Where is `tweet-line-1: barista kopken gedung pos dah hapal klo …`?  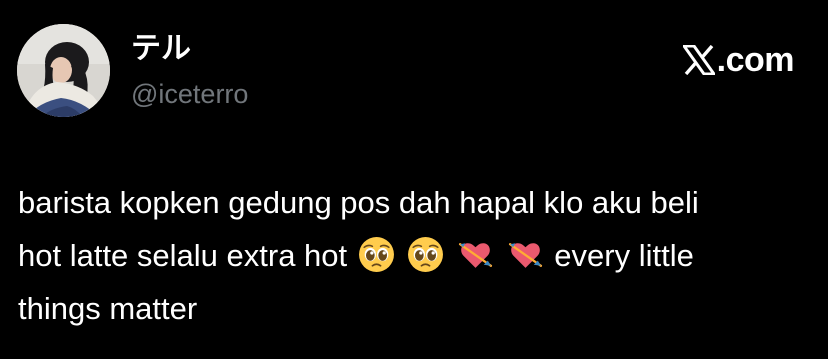 tweet-line-1: barista kopken gedung pos dah hapal klo … is located at coordinates (358, 202).